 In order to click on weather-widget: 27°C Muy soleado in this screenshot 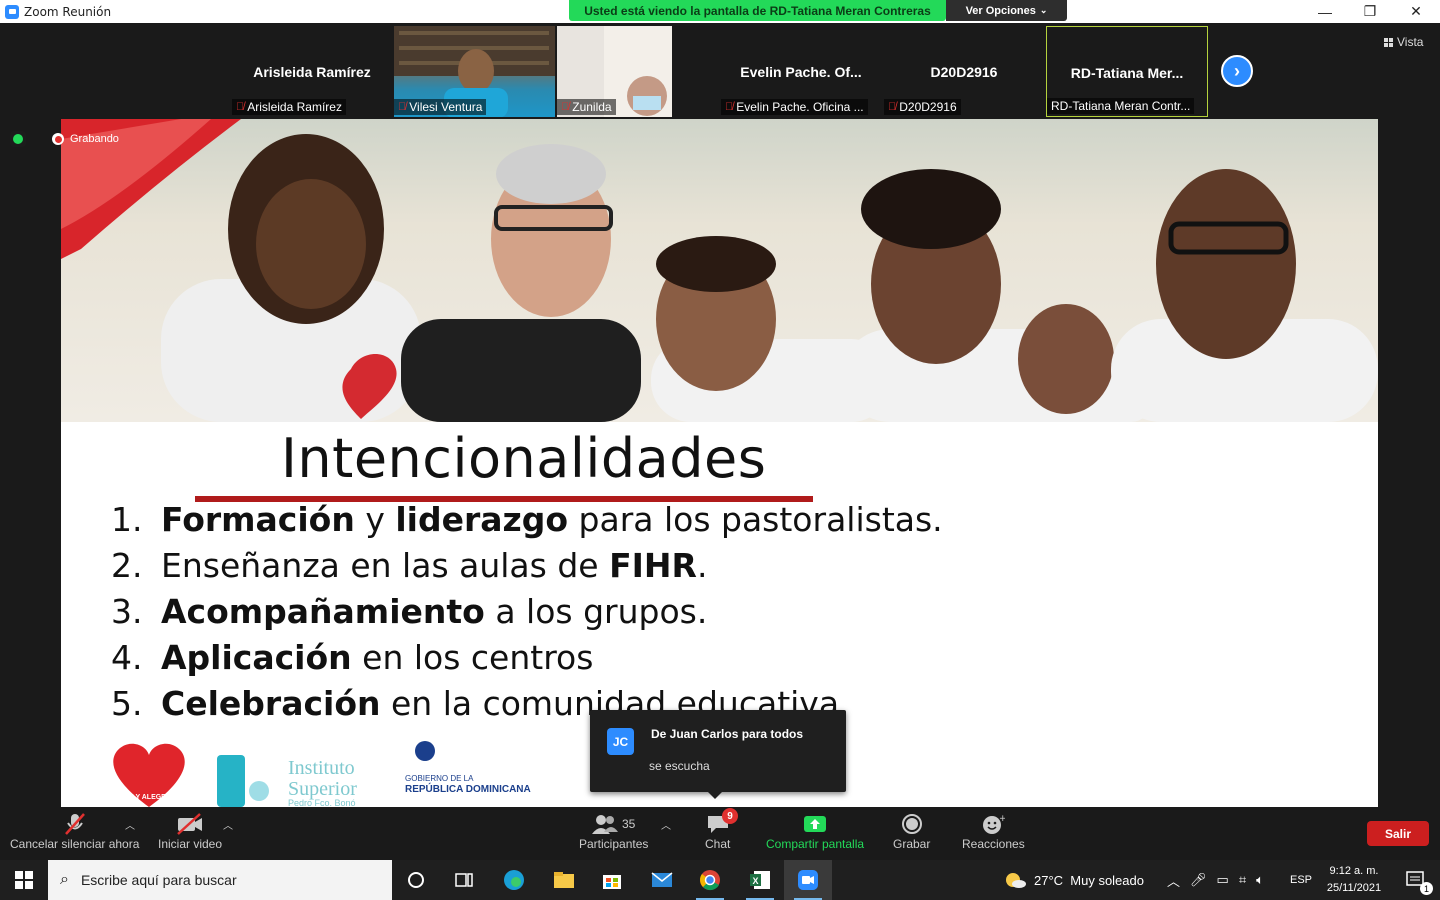, I will do `click(1073, 880)`.